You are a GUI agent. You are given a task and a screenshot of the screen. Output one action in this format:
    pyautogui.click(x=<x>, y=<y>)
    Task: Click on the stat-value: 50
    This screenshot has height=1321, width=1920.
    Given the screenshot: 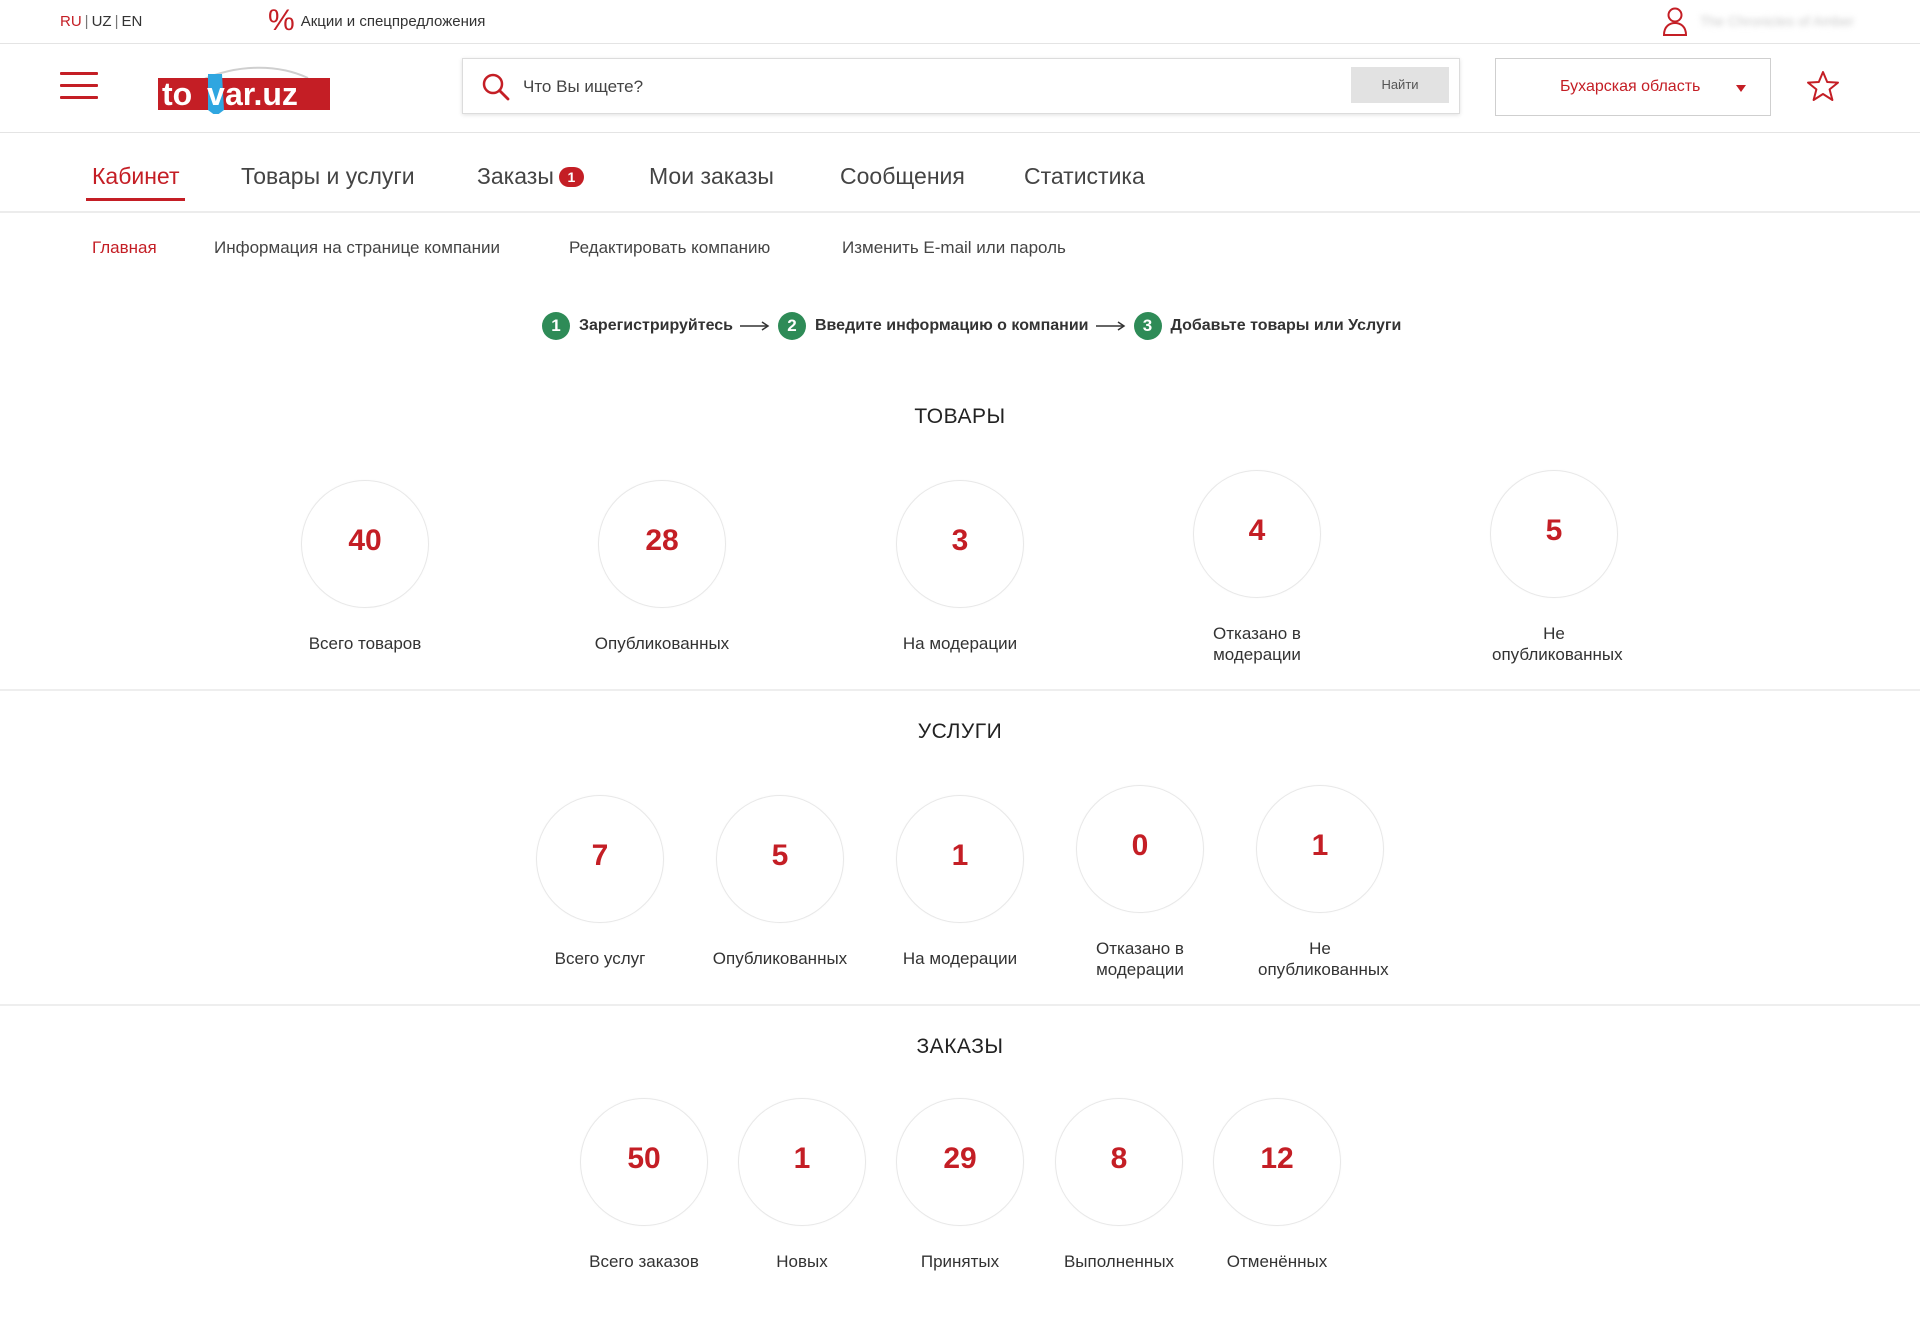 What is the action you would take?
    pyautogui.click(x=644, y=1158)
    